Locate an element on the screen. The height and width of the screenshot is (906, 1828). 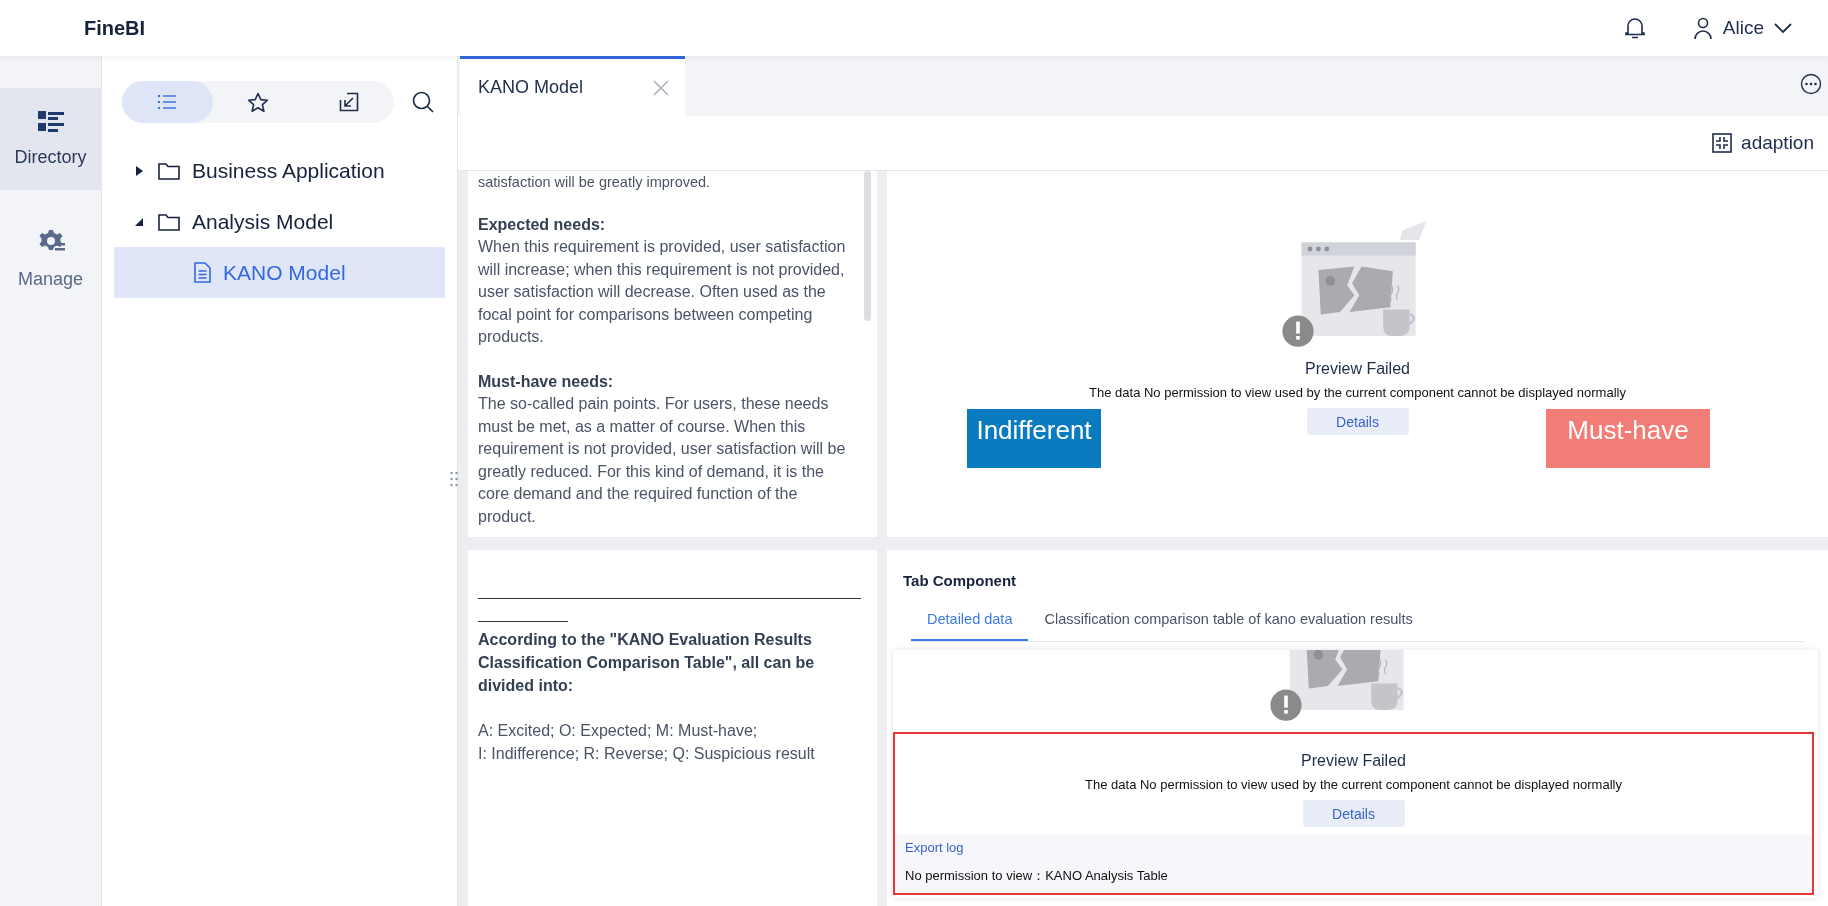
paragraph: When this requirement is provided, user satisfaction will increase; when this requirement is not provided, user satisfaction will decrease. Often used as the focal point for comparisons between competing products. is located at coordinates (662, 291).